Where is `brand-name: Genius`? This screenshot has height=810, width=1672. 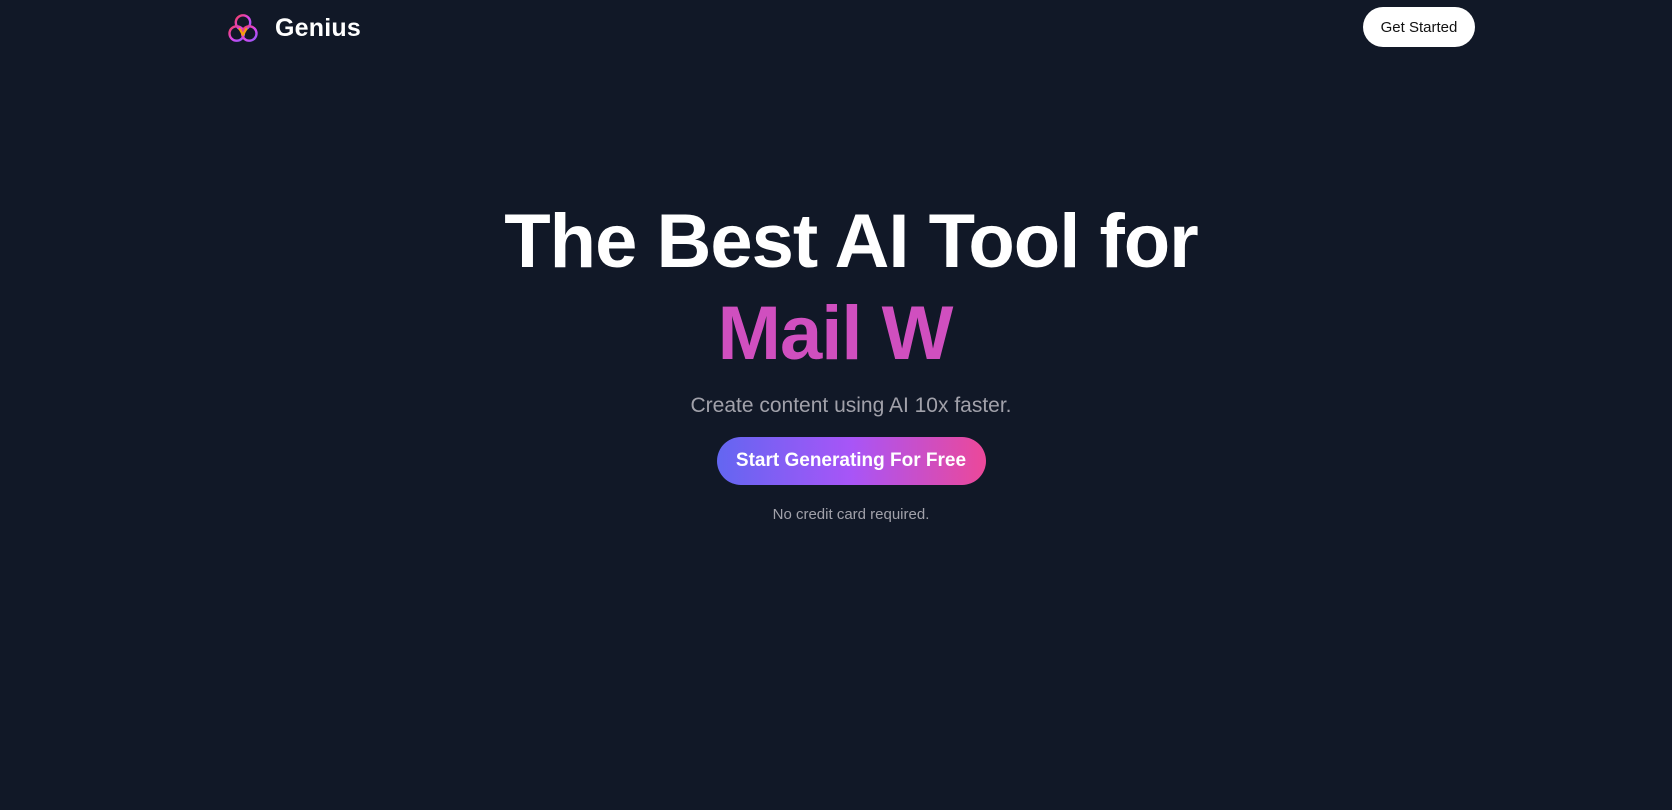 brand-name: Genius is located at coordinates (318, 27).